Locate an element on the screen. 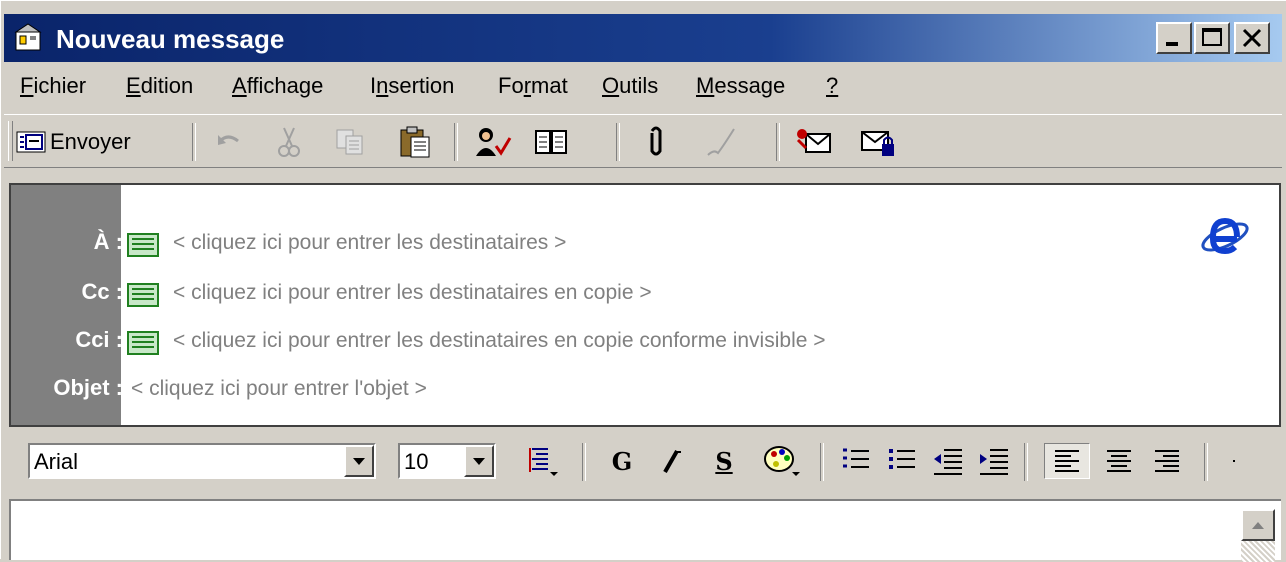 Image resolution: width=1286 pixels, height=562 pixels. menu-affichage: Affichage is located at coordinates (277, 86).